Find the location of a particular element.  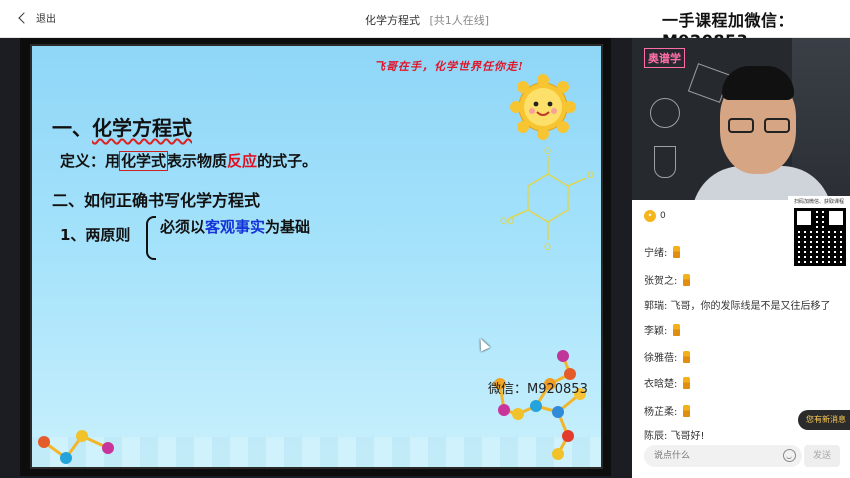

chat-user: 宁绪: is located at coordinates (656, 253).